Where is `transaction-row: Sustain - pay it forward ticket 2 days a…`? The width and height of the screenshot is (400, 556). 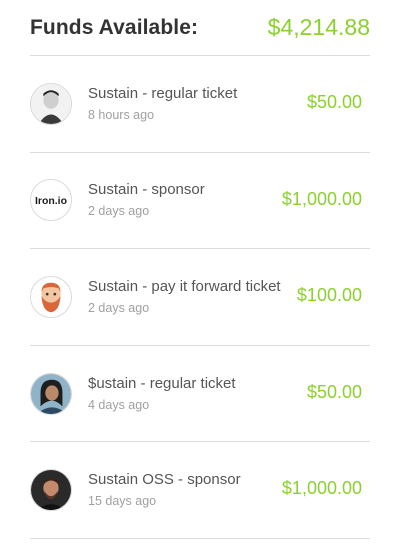 transaction-row: Sustain - pay it forward ticket 2 days a… is located at coordinates (200, 297).